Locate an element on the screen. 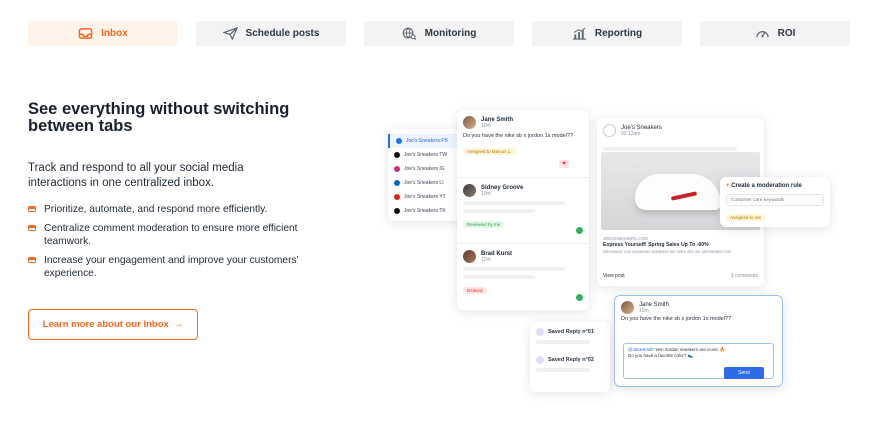 This screenshot has height=427, width=885. account-label: Joe's Sneakers TK is located at coordinates (425, 211).